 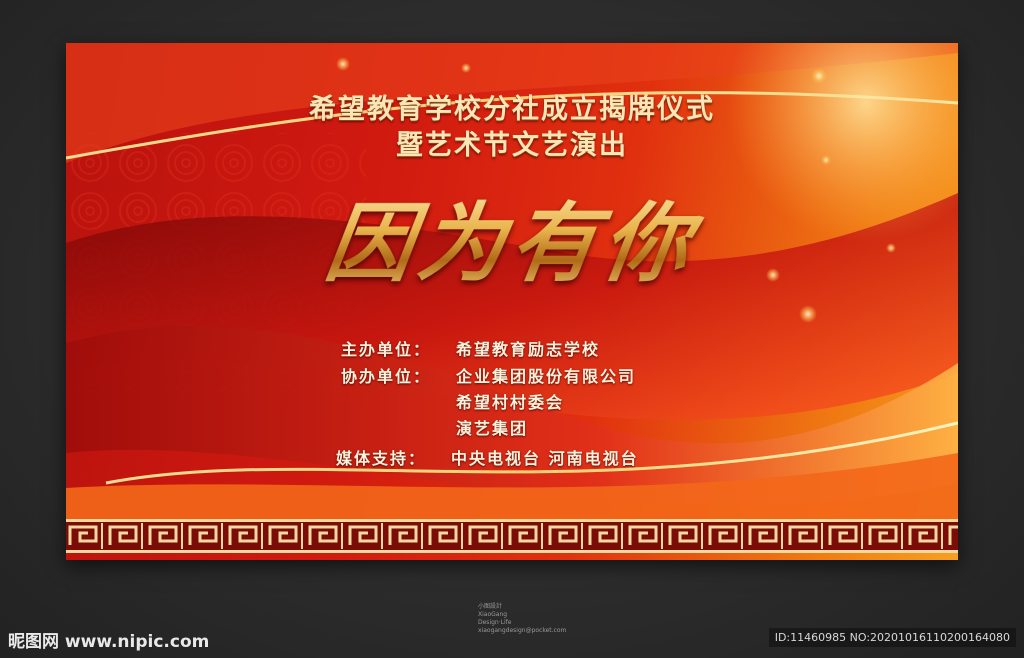 I want to click on studio-name-en: XiaoGang, so click(x=493, y=614).